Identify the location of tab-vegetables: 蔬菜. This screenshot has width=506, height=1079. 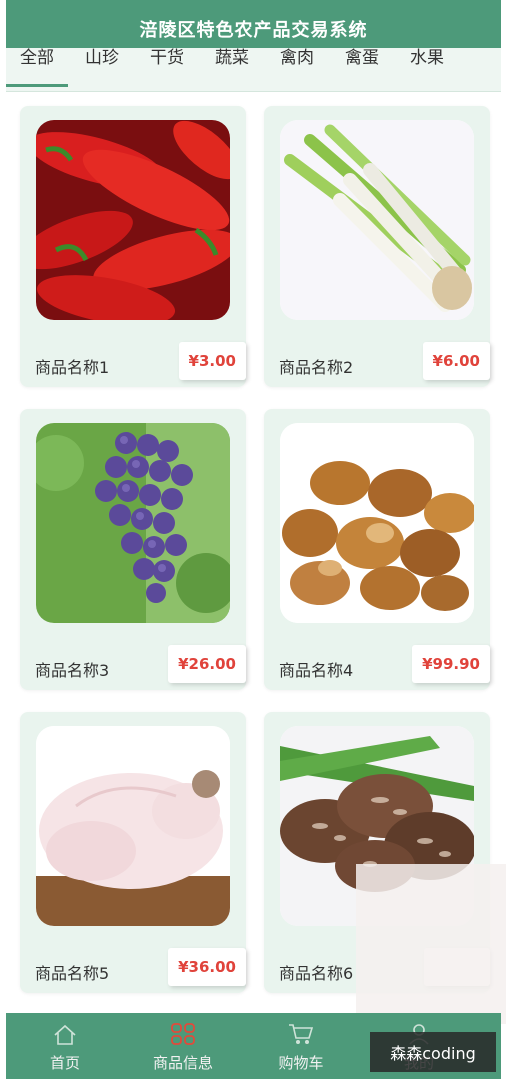
(232, 64).